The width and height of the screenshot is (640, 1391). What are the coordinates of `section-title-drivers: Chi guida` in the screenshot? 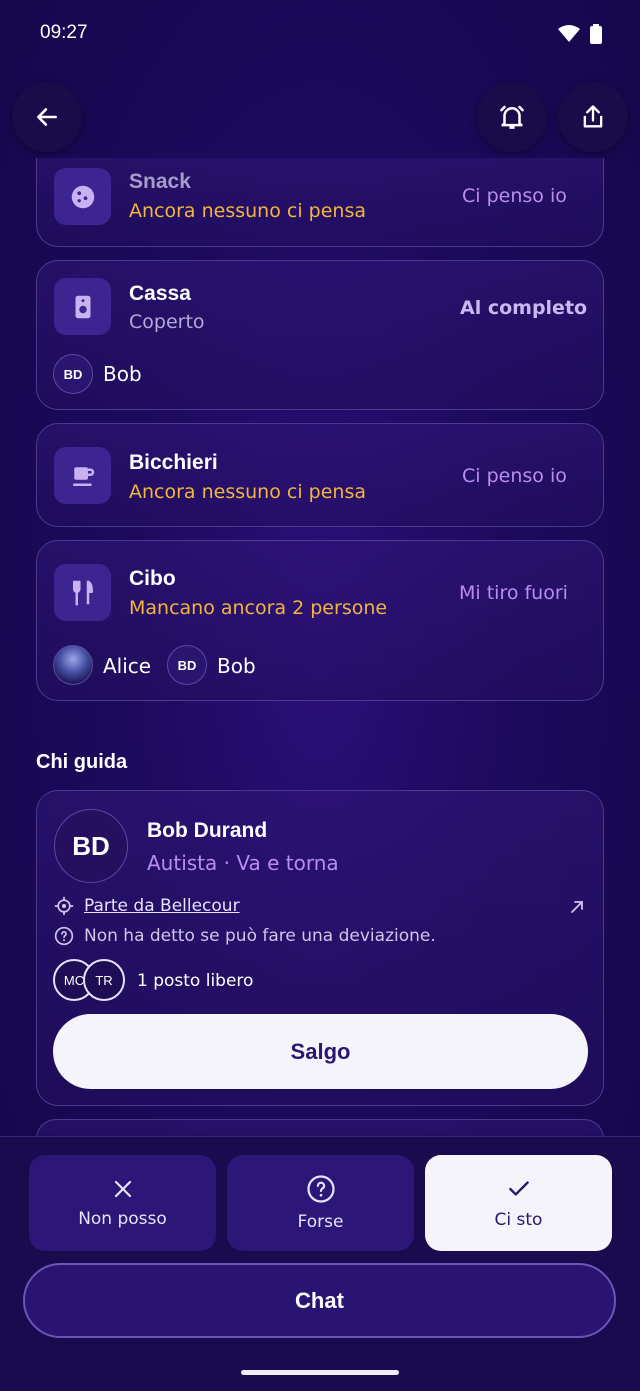 It's located at (82, 762).